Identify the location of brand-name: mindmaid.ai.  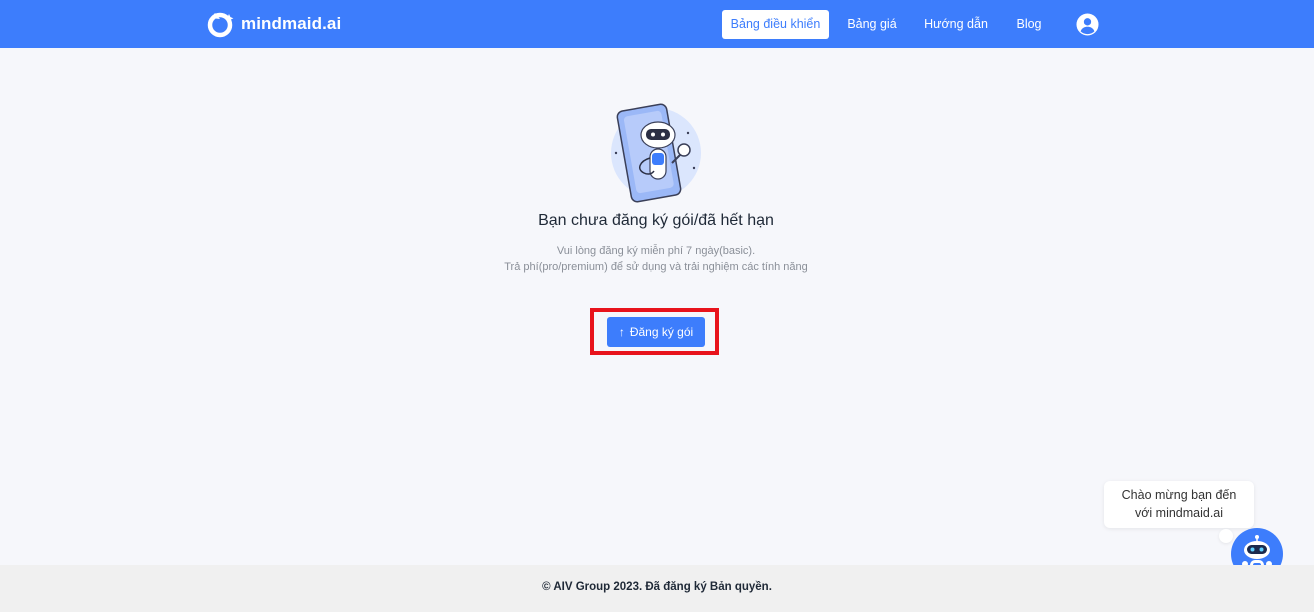
(291, 23).